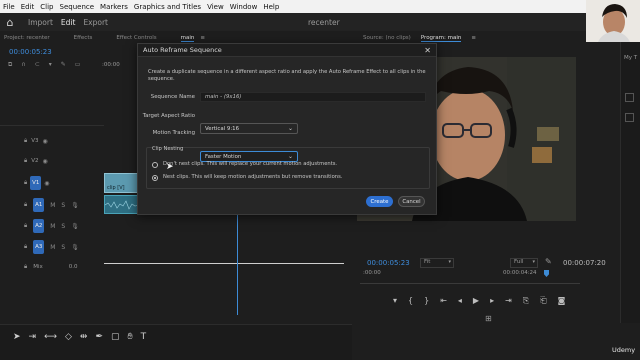 This screenshot has height=360, width=640. I want to click on extract-icon: ⎗, so click(543, 301).